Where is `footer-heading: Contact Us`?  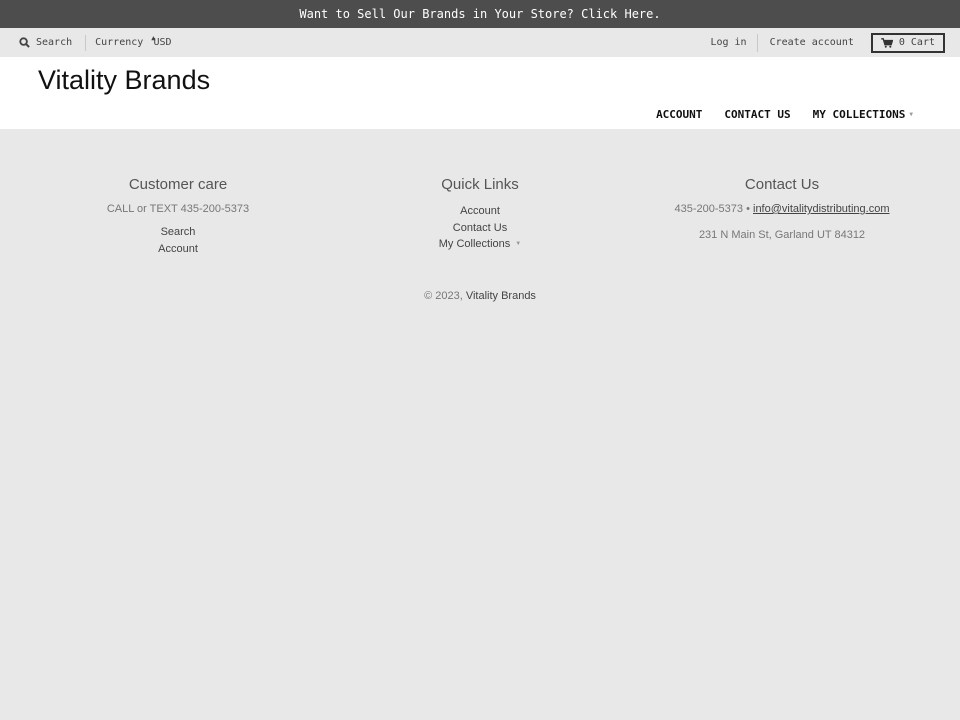 footer-heading: Contact Us is located at coordinates (782, 184).